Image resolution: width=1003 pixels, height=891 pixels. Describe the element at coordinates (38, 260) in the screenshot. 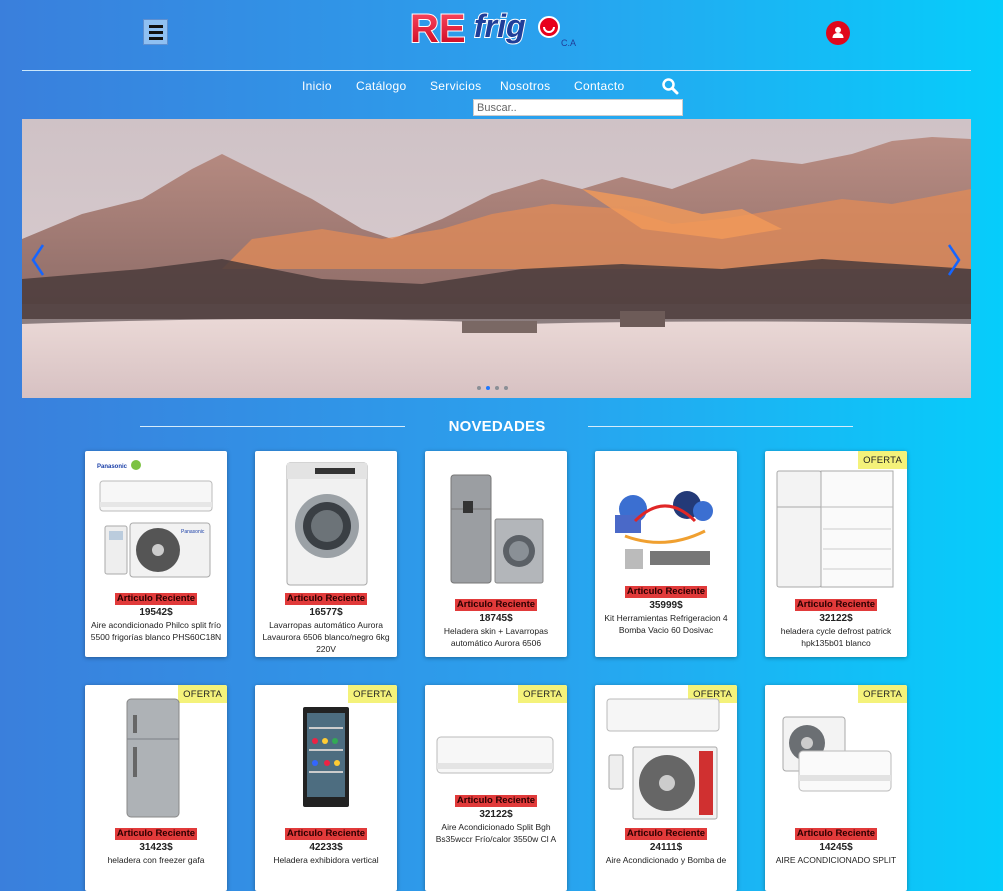

I see `chevron-left-icon` at that location.